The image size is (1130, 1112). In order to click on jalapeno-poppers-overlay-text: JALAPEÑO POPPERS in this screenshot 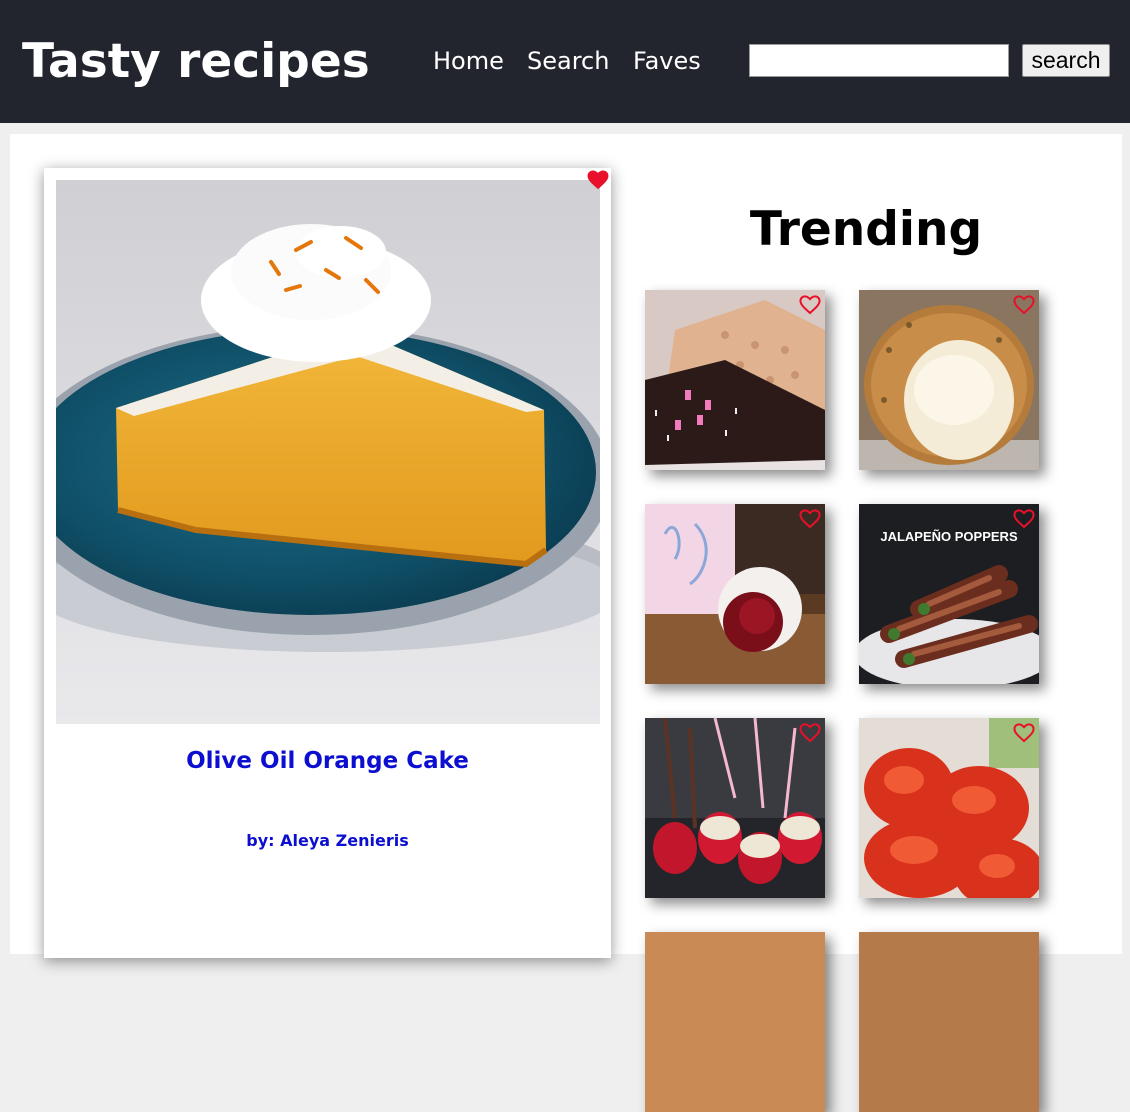, I will do `click(949, 536)`.